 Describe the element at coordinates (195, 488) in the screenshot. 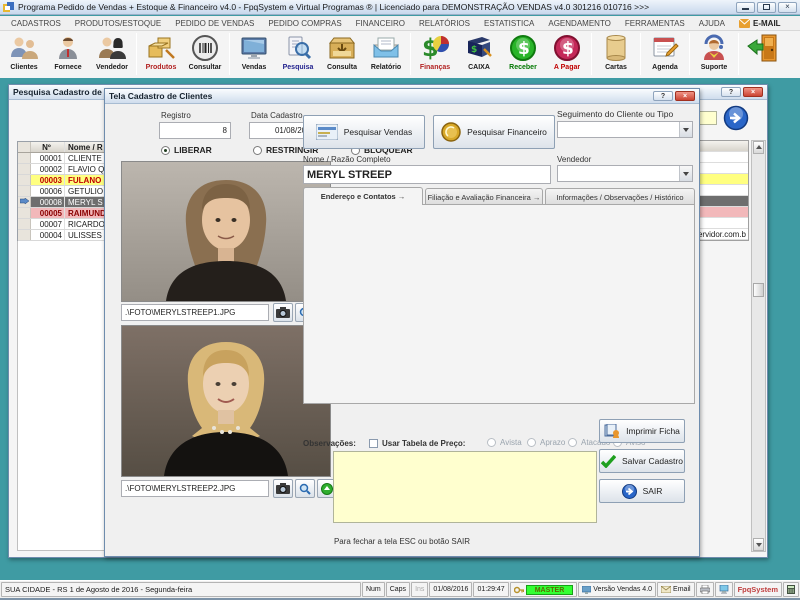

I see `photo2-path-input` at that location.